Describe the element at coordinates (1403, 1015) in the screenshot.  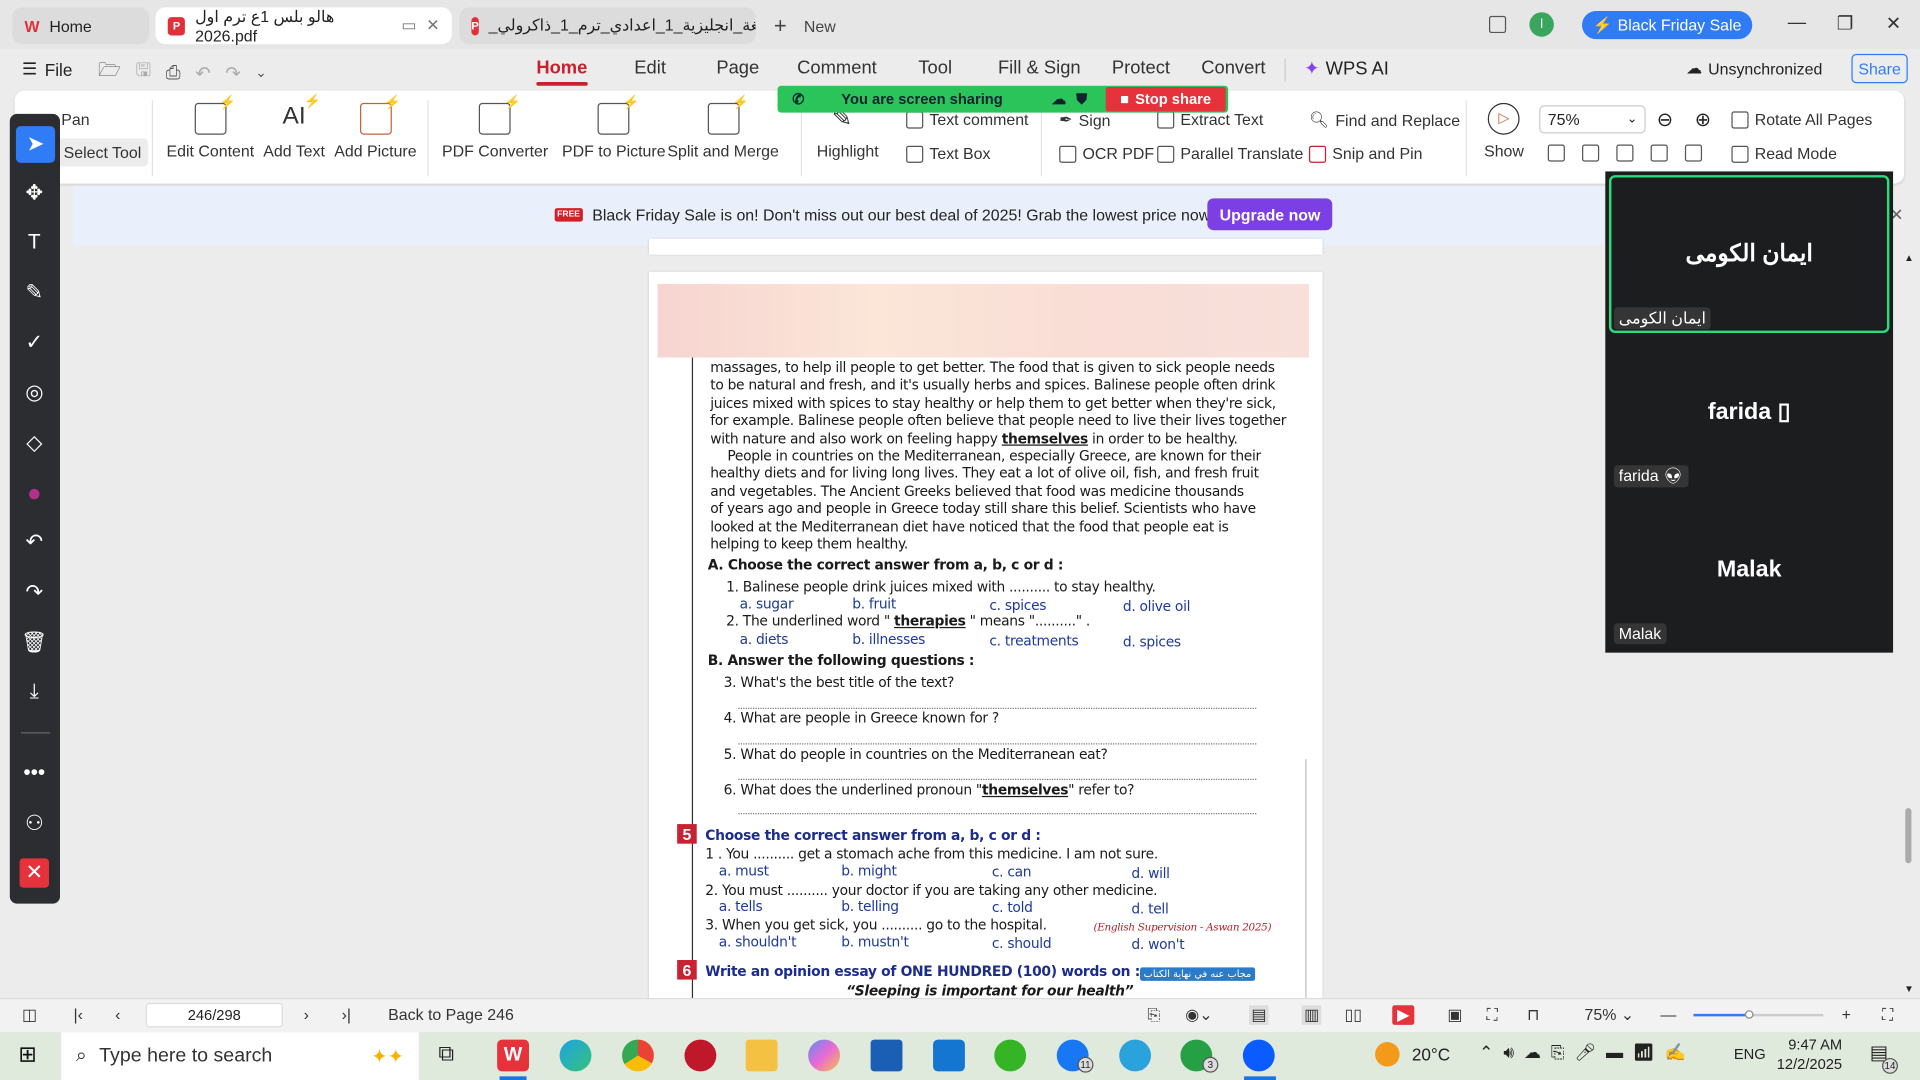
I see `play-icon: ▶` at that location.